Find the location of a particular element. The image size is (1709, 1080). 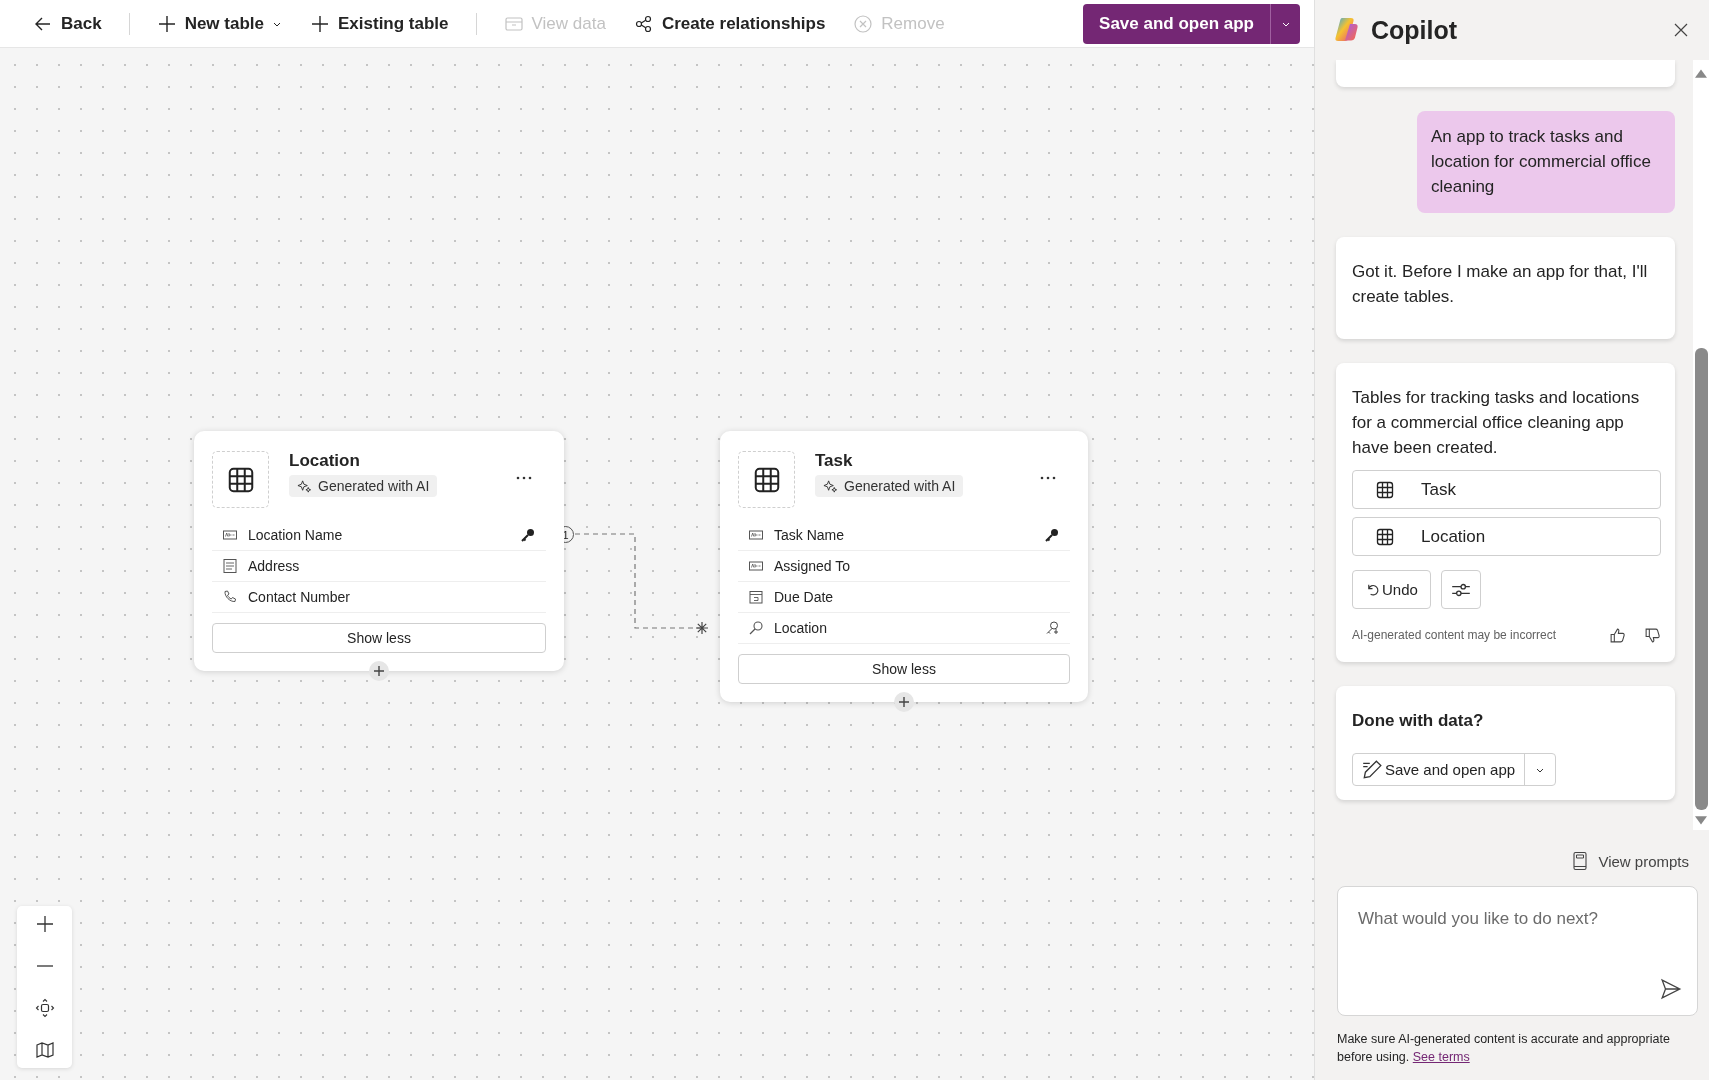

pen-icon is located at coordinates (1372, 769).